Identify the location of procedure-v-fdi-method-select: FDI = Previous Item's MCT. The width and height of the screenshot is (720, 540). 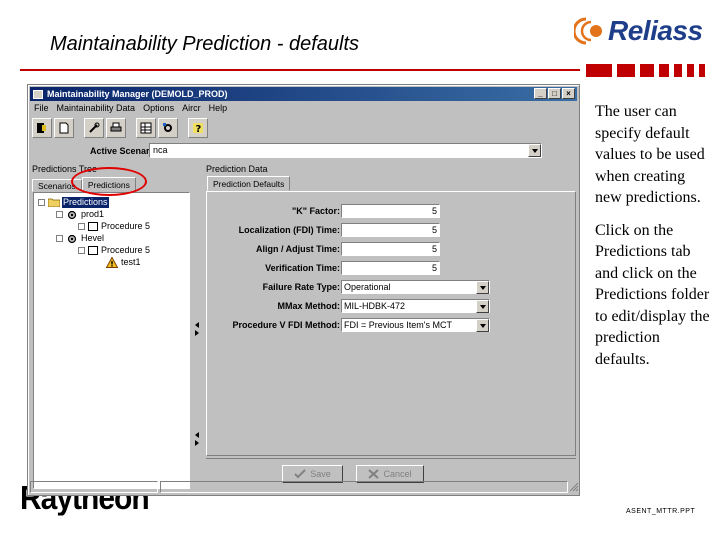
(415, 325).